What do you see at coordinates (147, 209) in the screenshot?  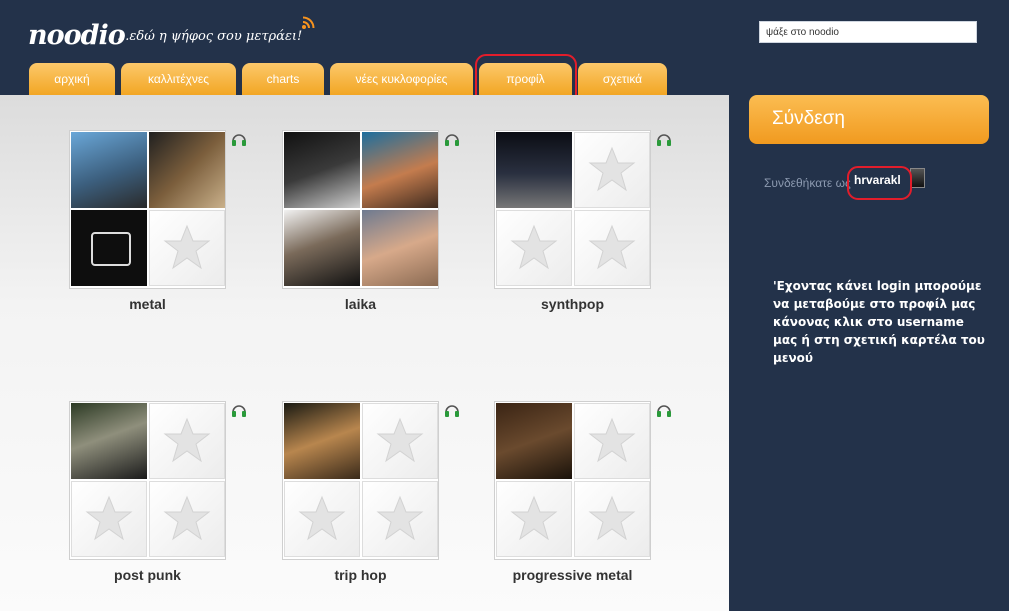 I see `genre-metal-artwork-grid` at bounding box center [147, 209].